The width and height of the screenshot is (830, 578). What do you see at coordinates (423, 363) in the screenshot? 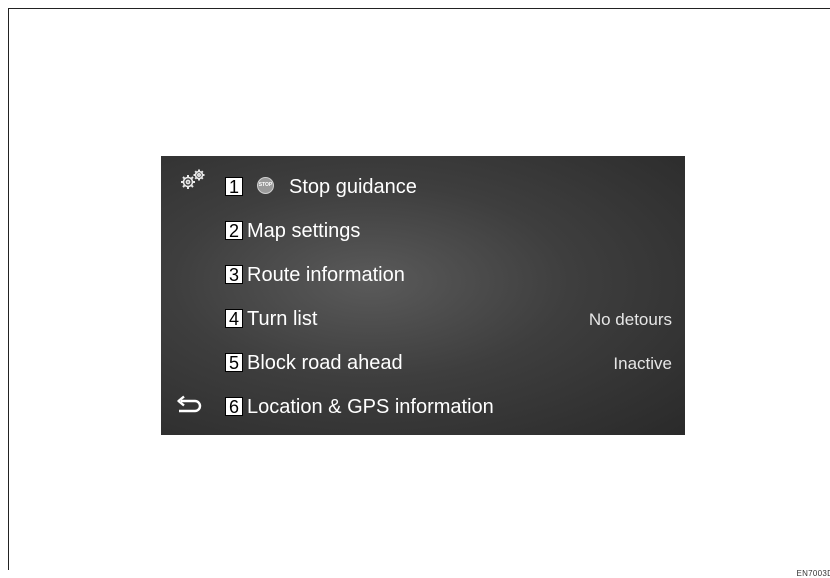
I see `menu-item-block-road-ahead: 5 Block road ahead Inactive` at bounding box center [423, 363].